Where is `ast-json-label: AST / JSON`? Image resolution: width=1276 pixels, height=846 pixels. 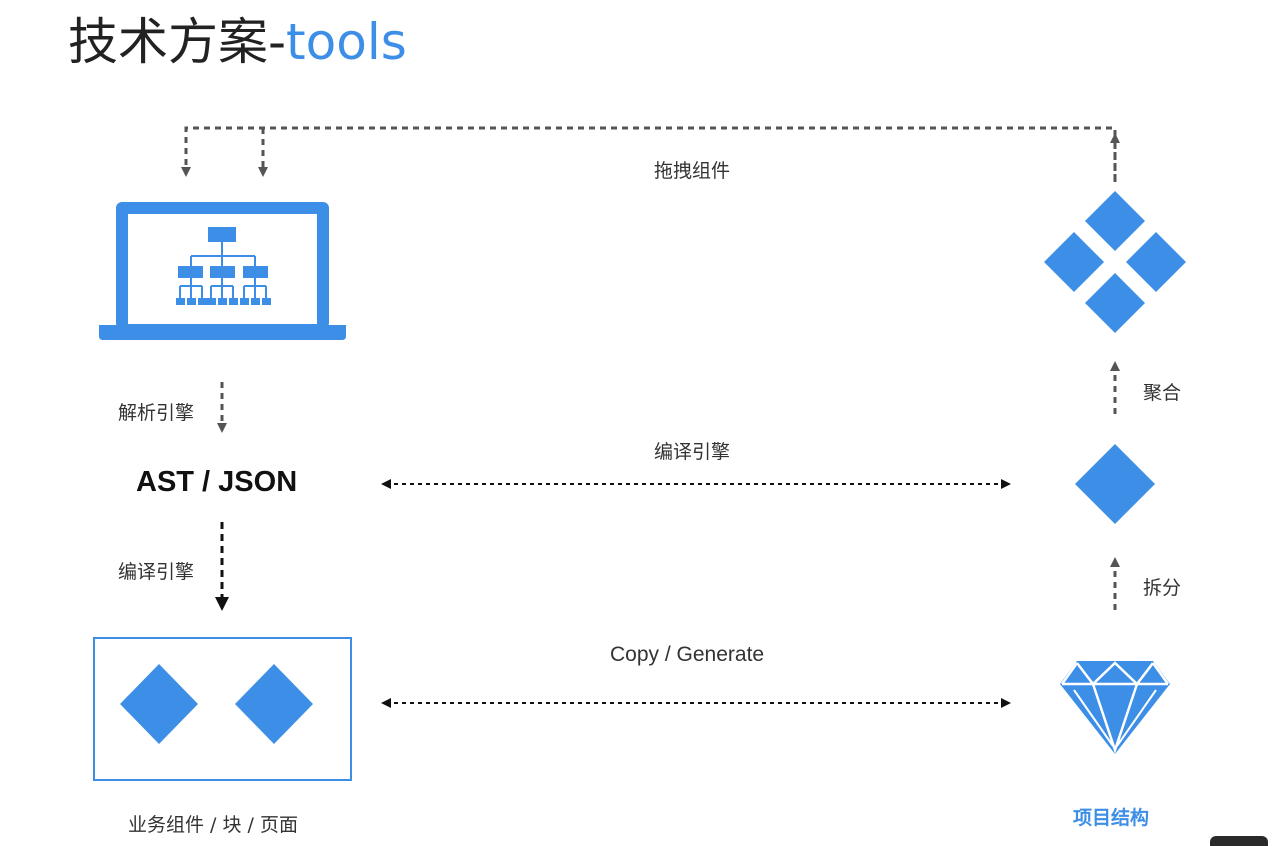 ast-json-label: AST / JSON is located at coordinates (217, 482).